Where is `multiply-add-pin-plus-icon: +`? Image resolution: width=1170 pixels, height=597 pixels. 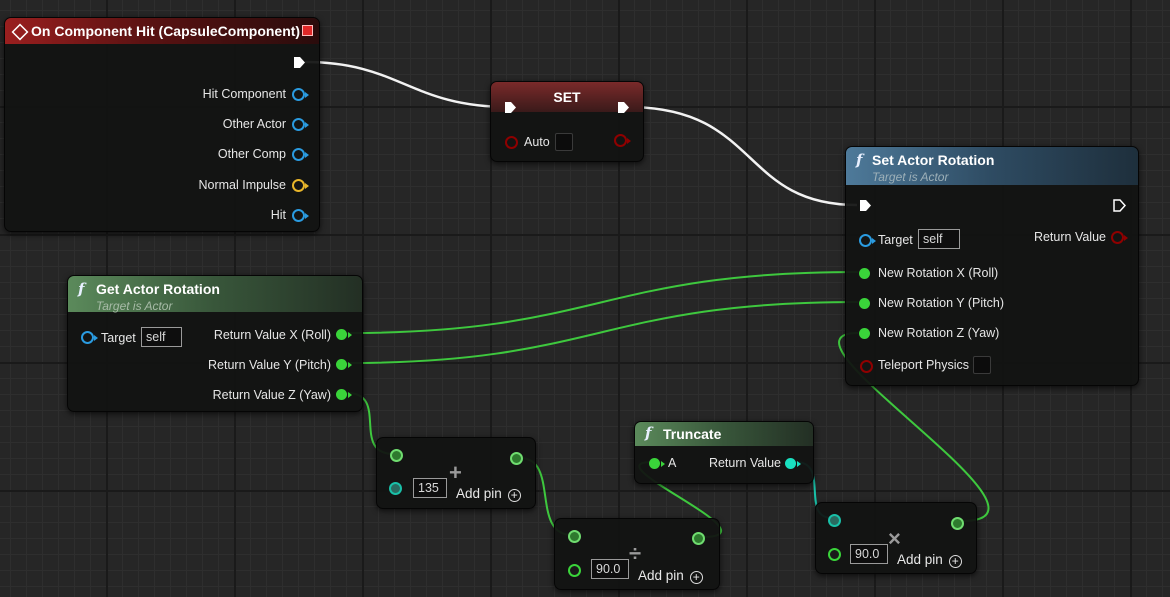 multiply-add-pin-plus-icon: + is located at coordinates (955, 561).